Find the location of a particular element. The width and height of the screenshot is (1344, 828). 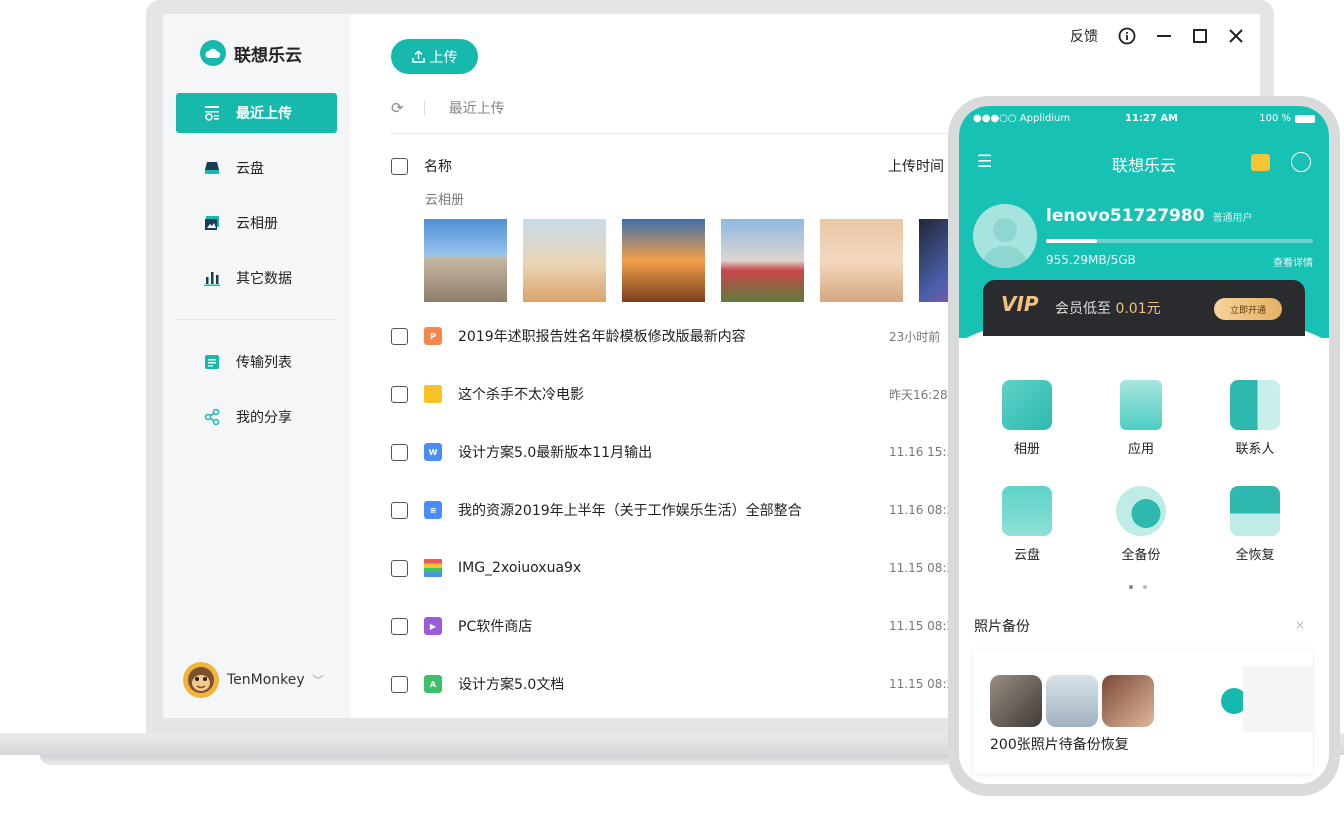

sidebar-item-label: 云盘 is located at coordinates (250, 169).